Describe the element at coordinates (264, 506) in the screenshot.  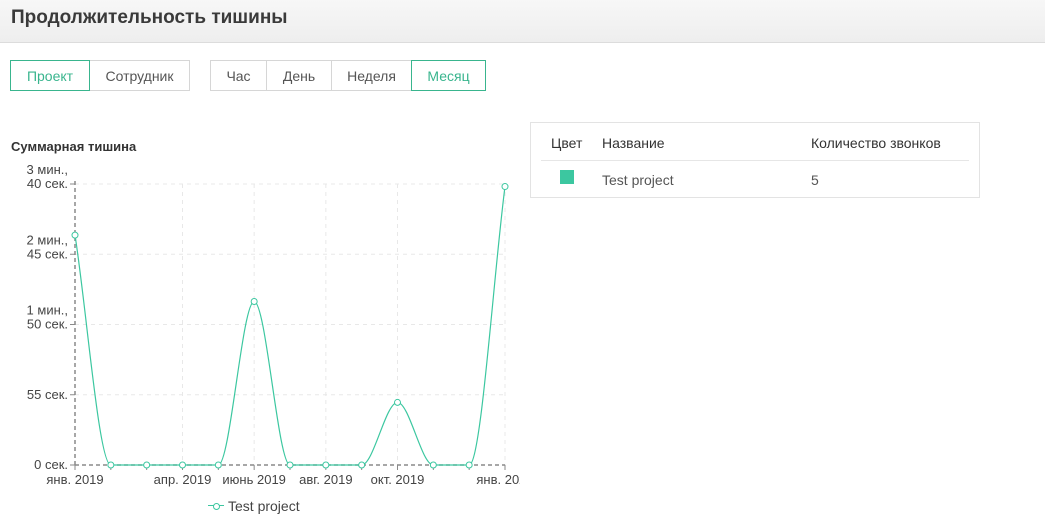
I see `legend-label: Test project` at that location.